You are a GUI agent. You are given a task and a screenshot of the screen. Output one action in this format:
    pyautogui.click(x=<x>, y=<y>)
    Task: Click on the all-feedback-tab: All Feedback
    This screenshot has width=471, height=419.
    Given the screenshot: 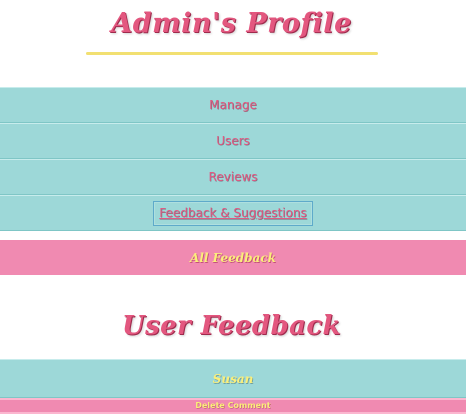 What is the action you would take?
    pyautogui.click(x=233, y=257)
    